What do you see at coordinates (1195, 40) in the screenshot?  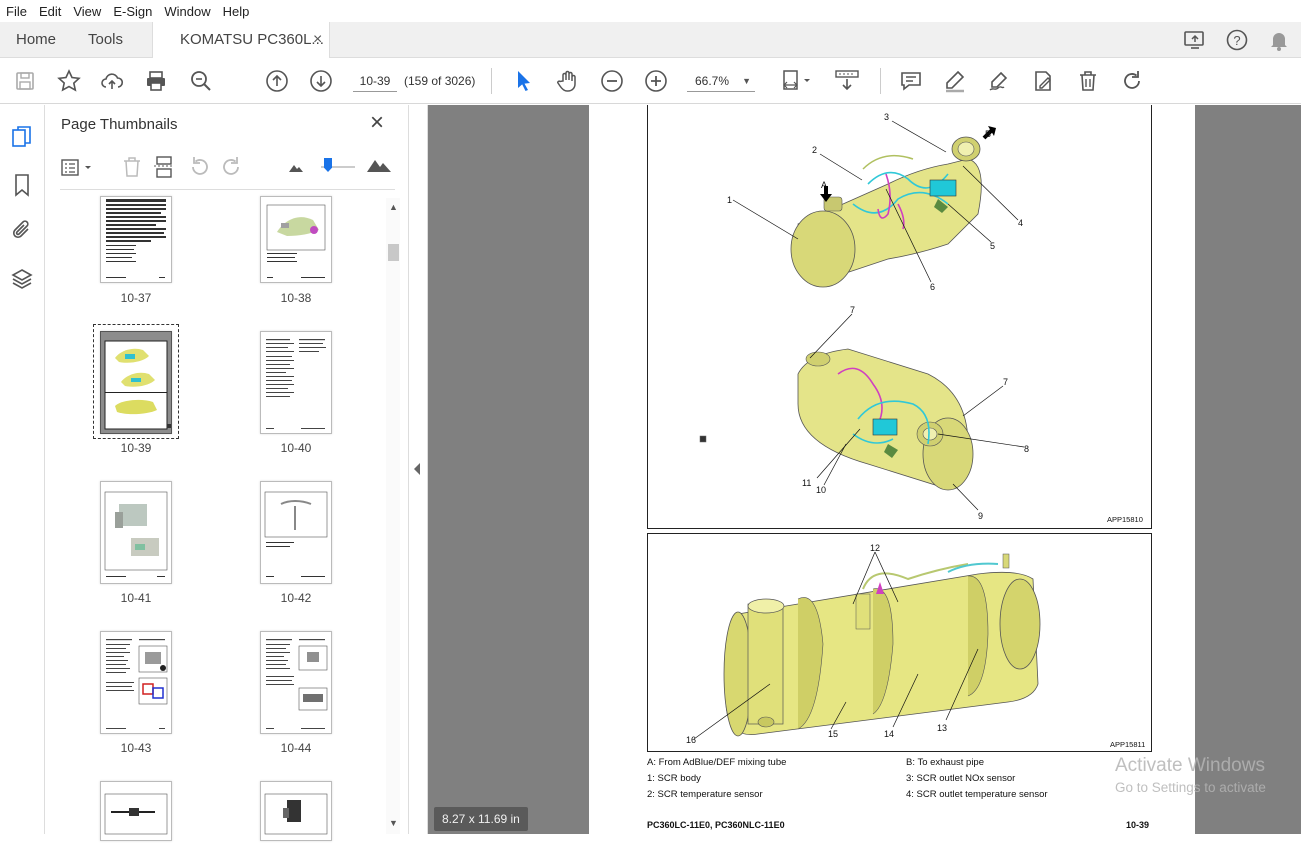 I see `share-screen-icon` at bounding box center [1195, 40].